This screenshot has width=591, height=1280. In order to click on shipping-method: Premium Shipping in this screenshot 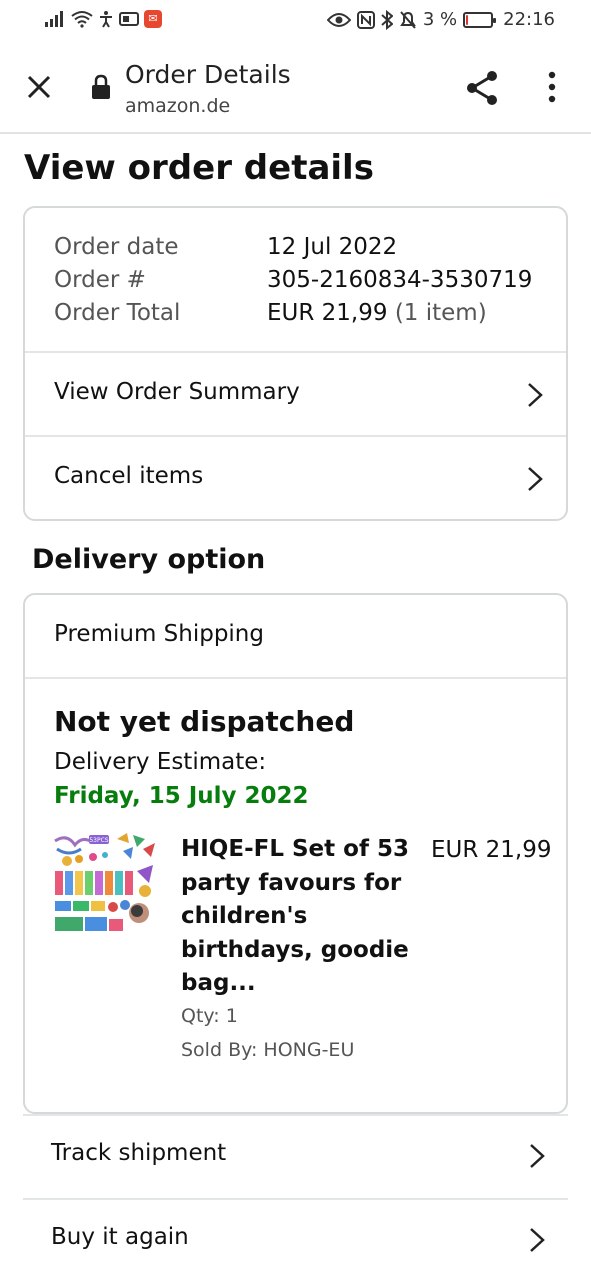, I will do `click(159, 634)`.